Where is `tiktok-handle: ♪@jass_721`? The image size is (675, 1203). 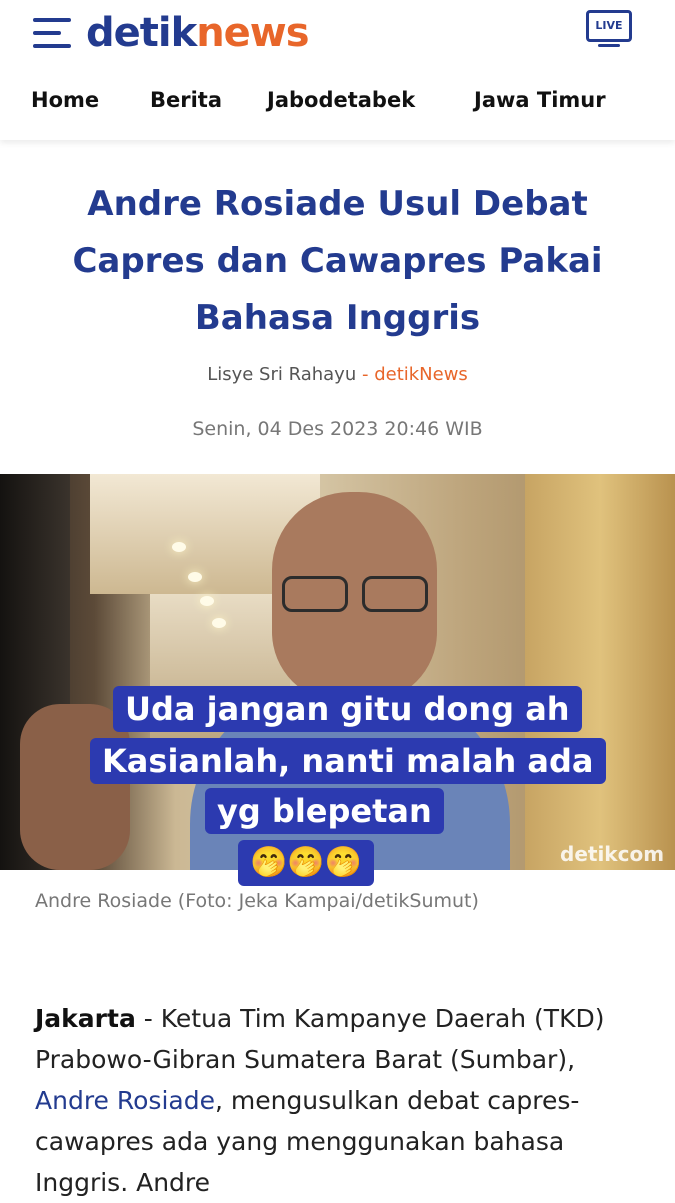 tiktok-handle: ♪@jass_721 is located at coordinates (555, 880).